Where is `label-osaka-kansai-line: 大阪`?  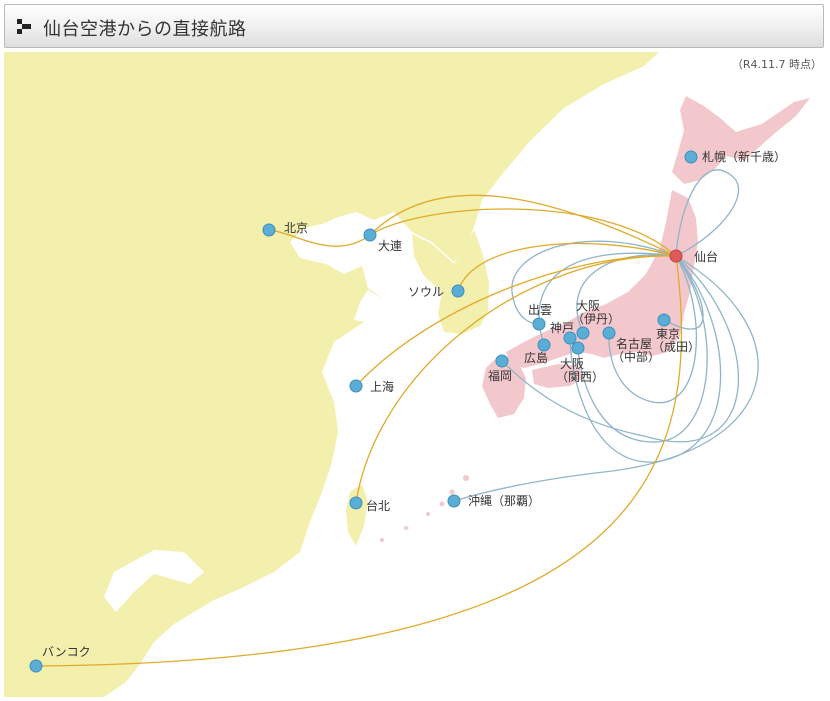 label-osaka-kansai-line: 大阪 is located at coordinates (572, 364).